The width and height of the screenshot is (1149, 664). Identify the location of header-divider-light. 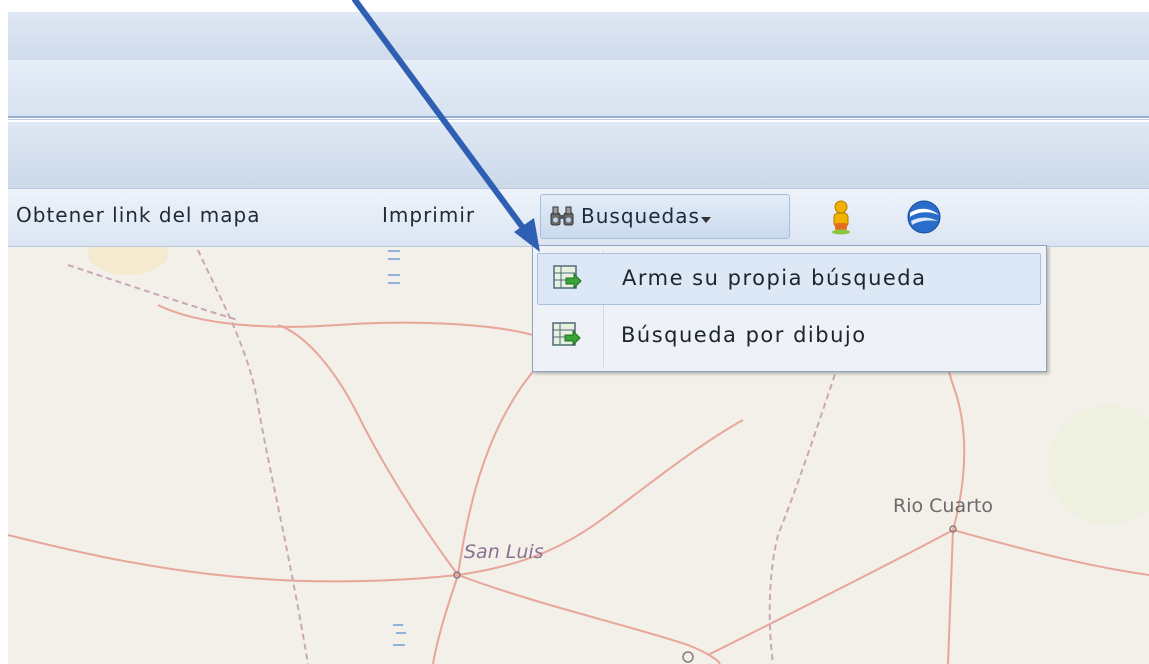
(578, 119).